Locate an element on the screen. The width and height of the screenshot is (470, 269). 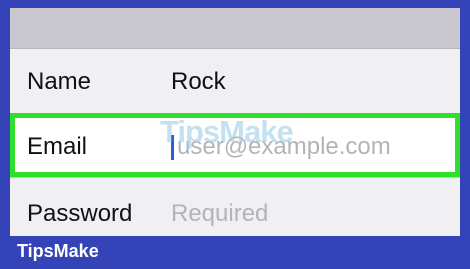
name-label: Name is located at coordinates (59, 81).